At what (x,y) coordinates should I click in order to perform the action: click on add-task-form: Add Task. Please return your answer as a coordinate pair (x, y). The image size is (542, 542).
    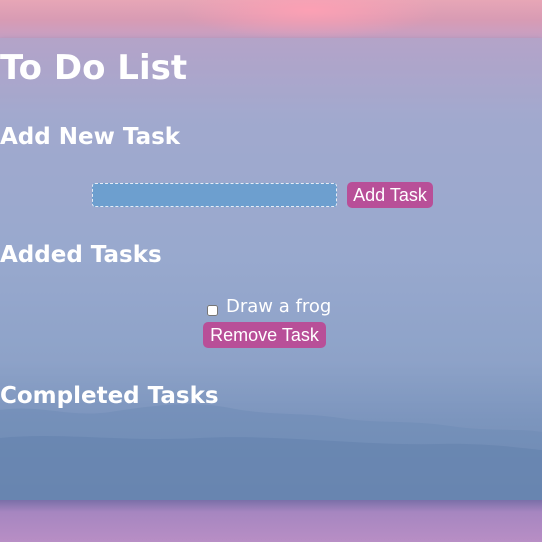
    Looking at the image, I should click on (271, 196).